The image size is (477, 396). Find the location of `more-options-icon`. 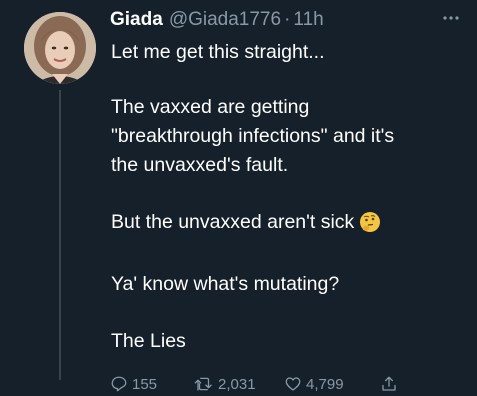

more-options-icon is located at coordinates (451, 18).